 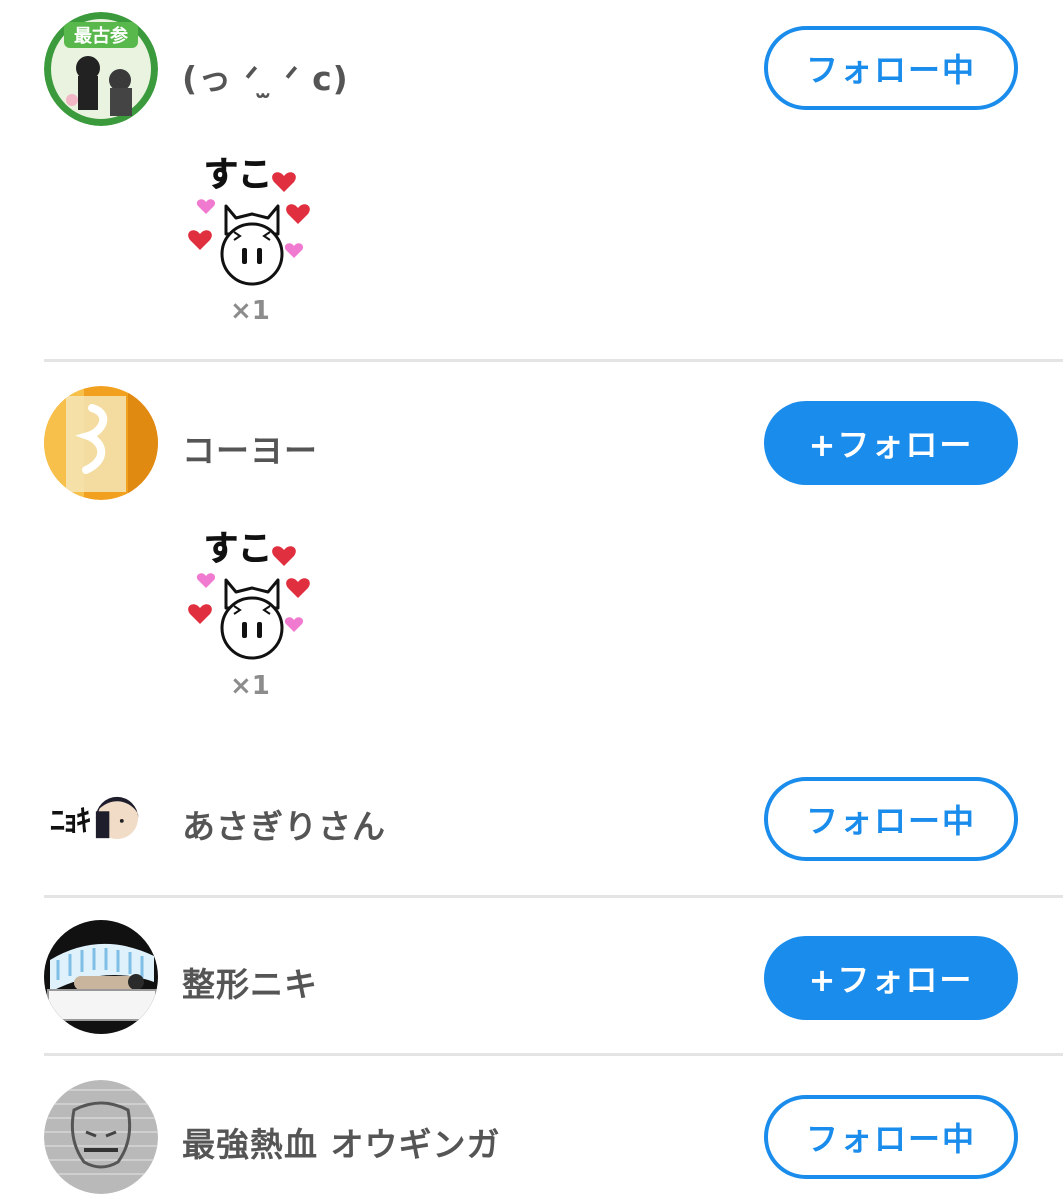 What do you see at coordinates (101, 36) in the screenshot?
I see `avatar-badge-text: 最古参` at bounding box center [101, 36].